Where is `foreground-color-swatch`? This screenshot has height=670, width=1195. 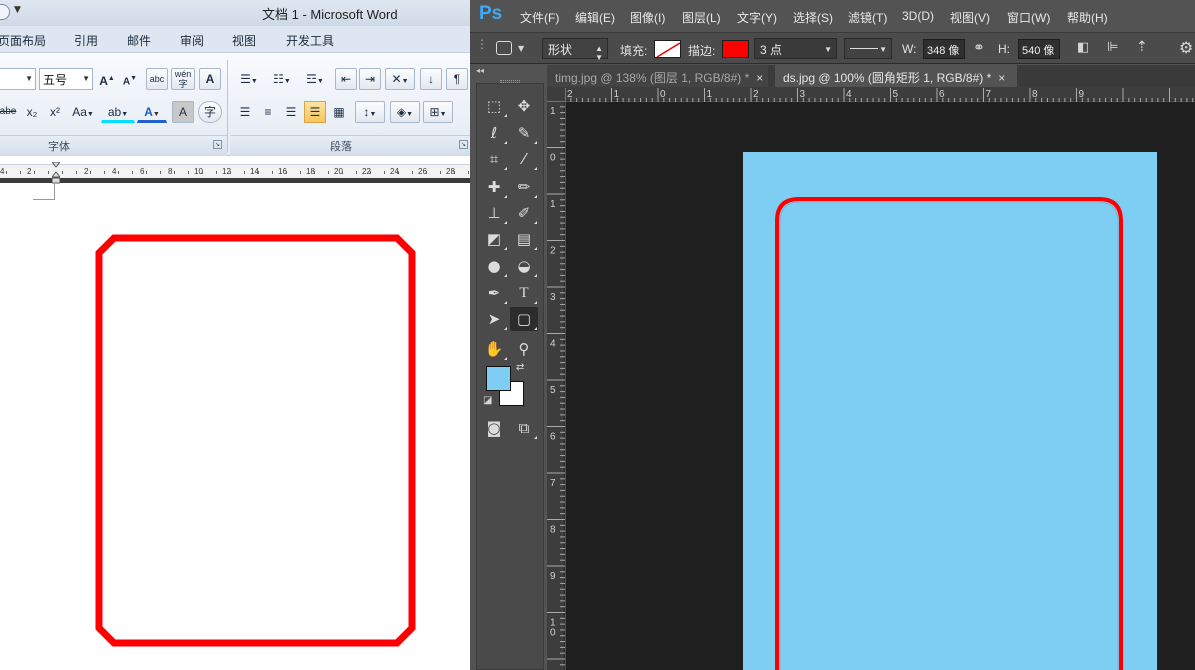 foreground-color-swatch is located at coordinates (498, 378).